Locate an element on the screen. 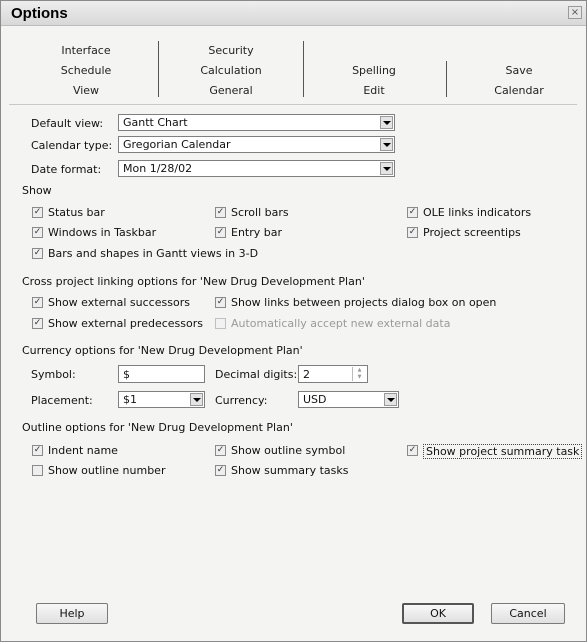  checkbox-label: Show summary tasks is located at coordinates (290, 470).